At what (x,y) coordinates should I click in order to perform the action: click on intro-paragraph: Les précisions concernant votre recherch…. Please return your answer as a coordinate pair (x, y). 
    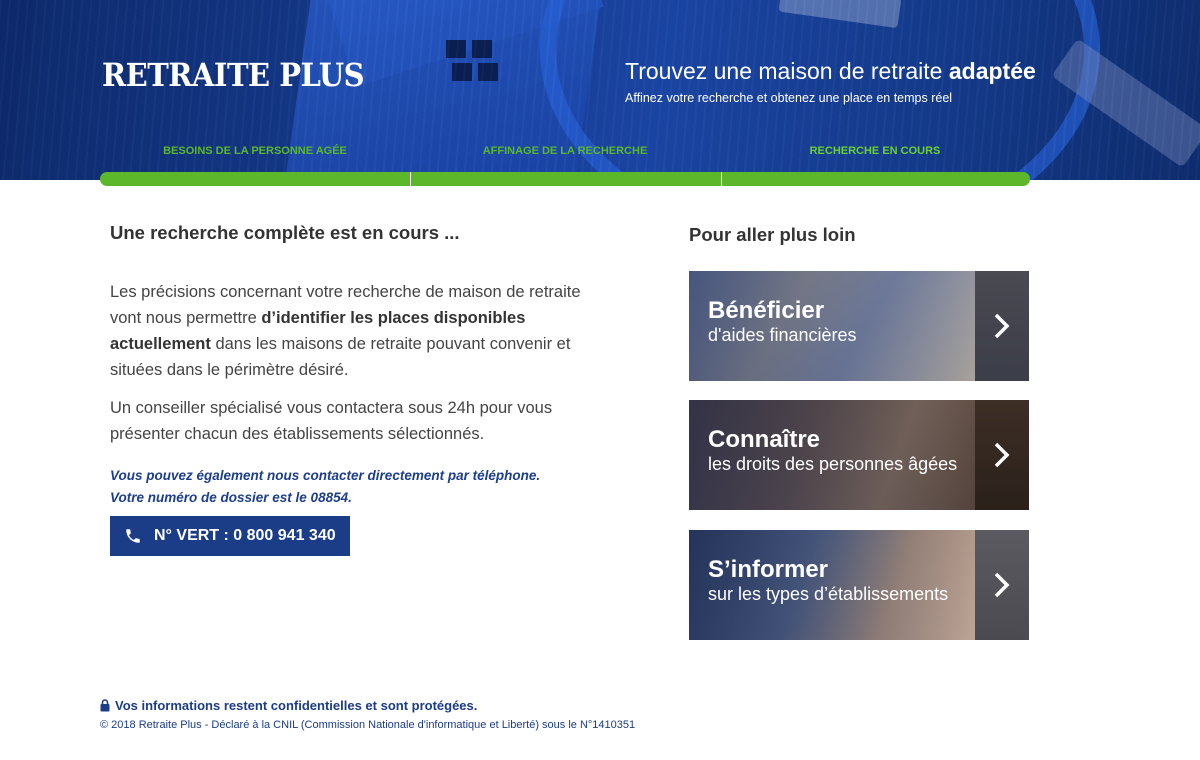
    Looking at the image, I should click on (360, 331).